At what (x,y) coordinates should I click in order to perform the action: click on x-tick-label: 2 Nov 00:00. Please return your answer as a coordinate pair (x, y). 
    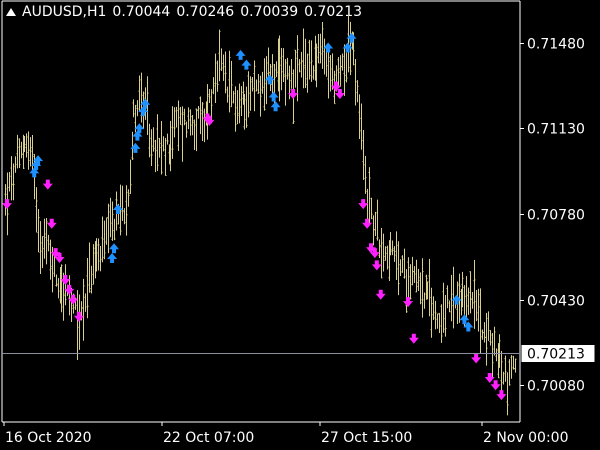
    Looking at the image, I should click on (525, 438).